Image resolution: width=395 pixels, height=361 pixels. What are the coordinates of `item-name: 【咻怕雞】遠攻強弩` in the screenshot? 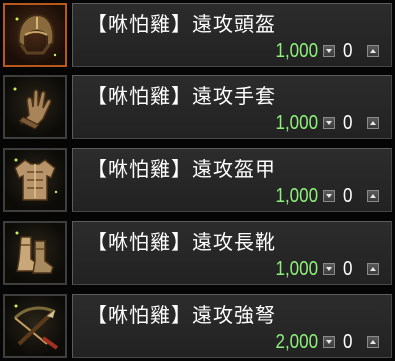 It's located at (181, 315).